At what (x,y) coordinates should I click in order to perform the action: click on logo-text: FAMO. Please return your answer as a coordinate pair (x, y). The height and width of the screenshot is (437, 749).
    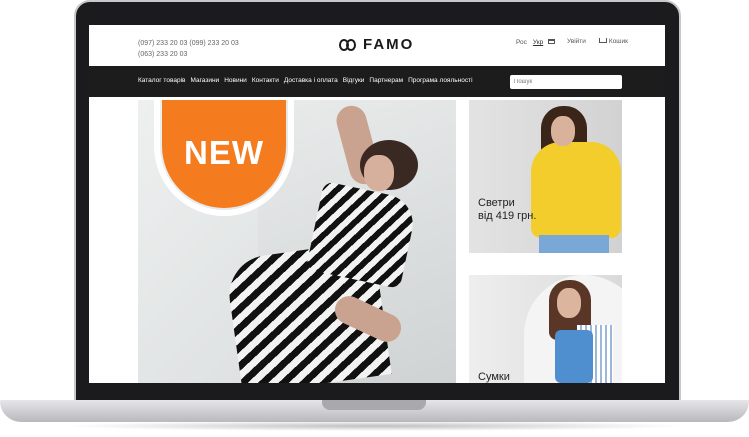
    Looking at the image, I should click on (389, 44).